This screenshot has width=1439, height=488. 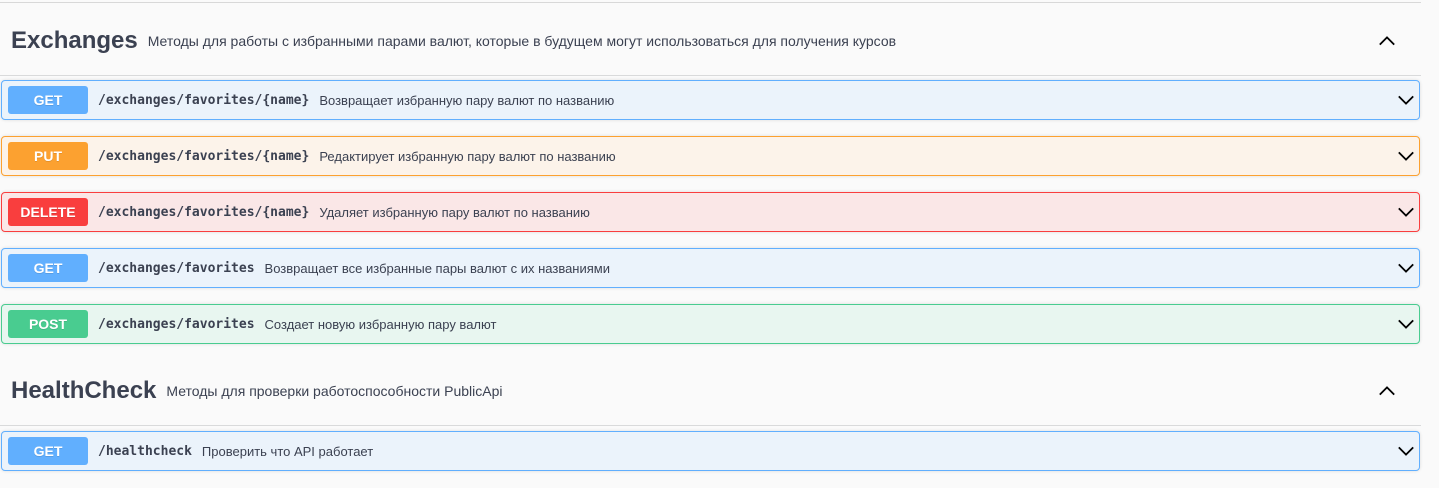 What do you see at coordinates (145, 451) in the screenshot?
I see `operation-path: /healthcheck` at bounding box center [145, 451].